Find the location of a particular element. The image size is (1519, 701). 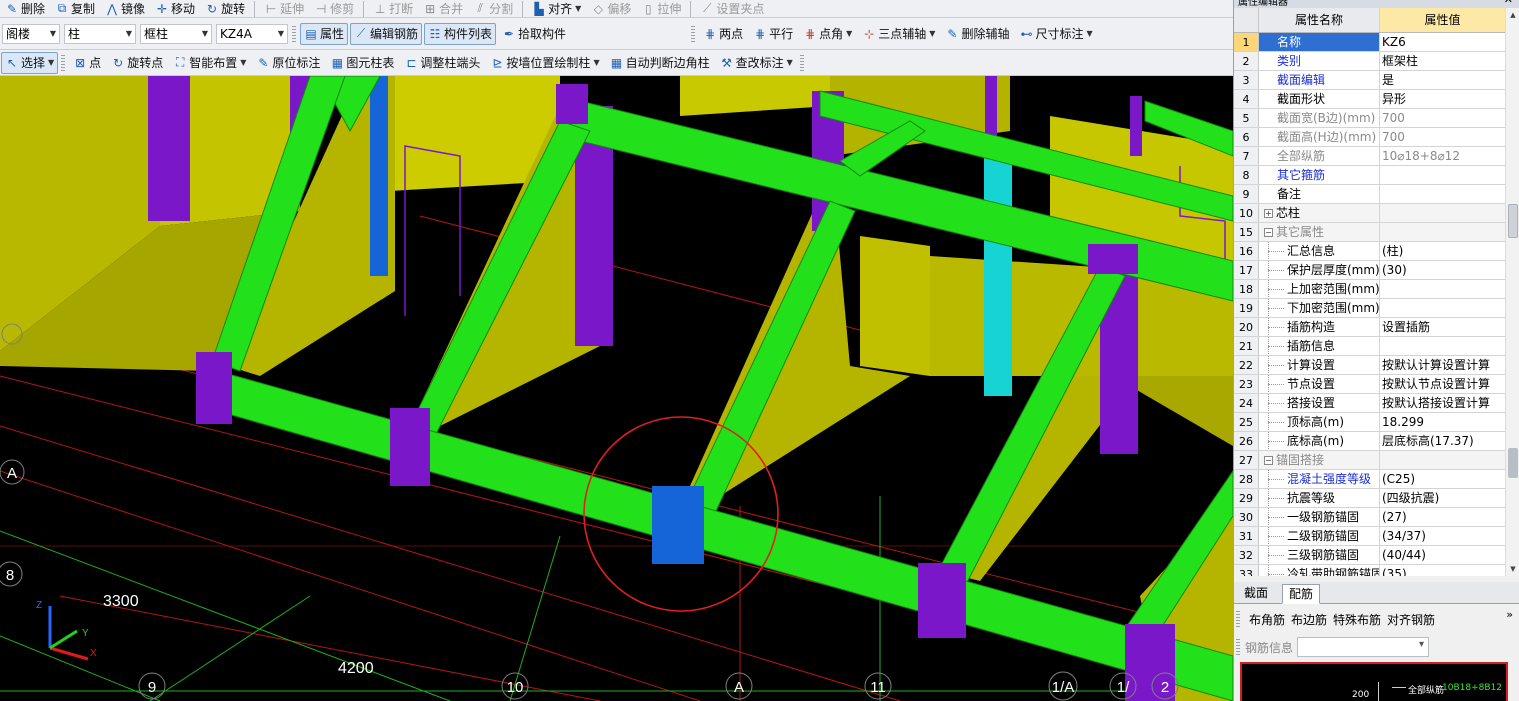

split-button: ⫽ 分割 is located at coordinates (493, 8).